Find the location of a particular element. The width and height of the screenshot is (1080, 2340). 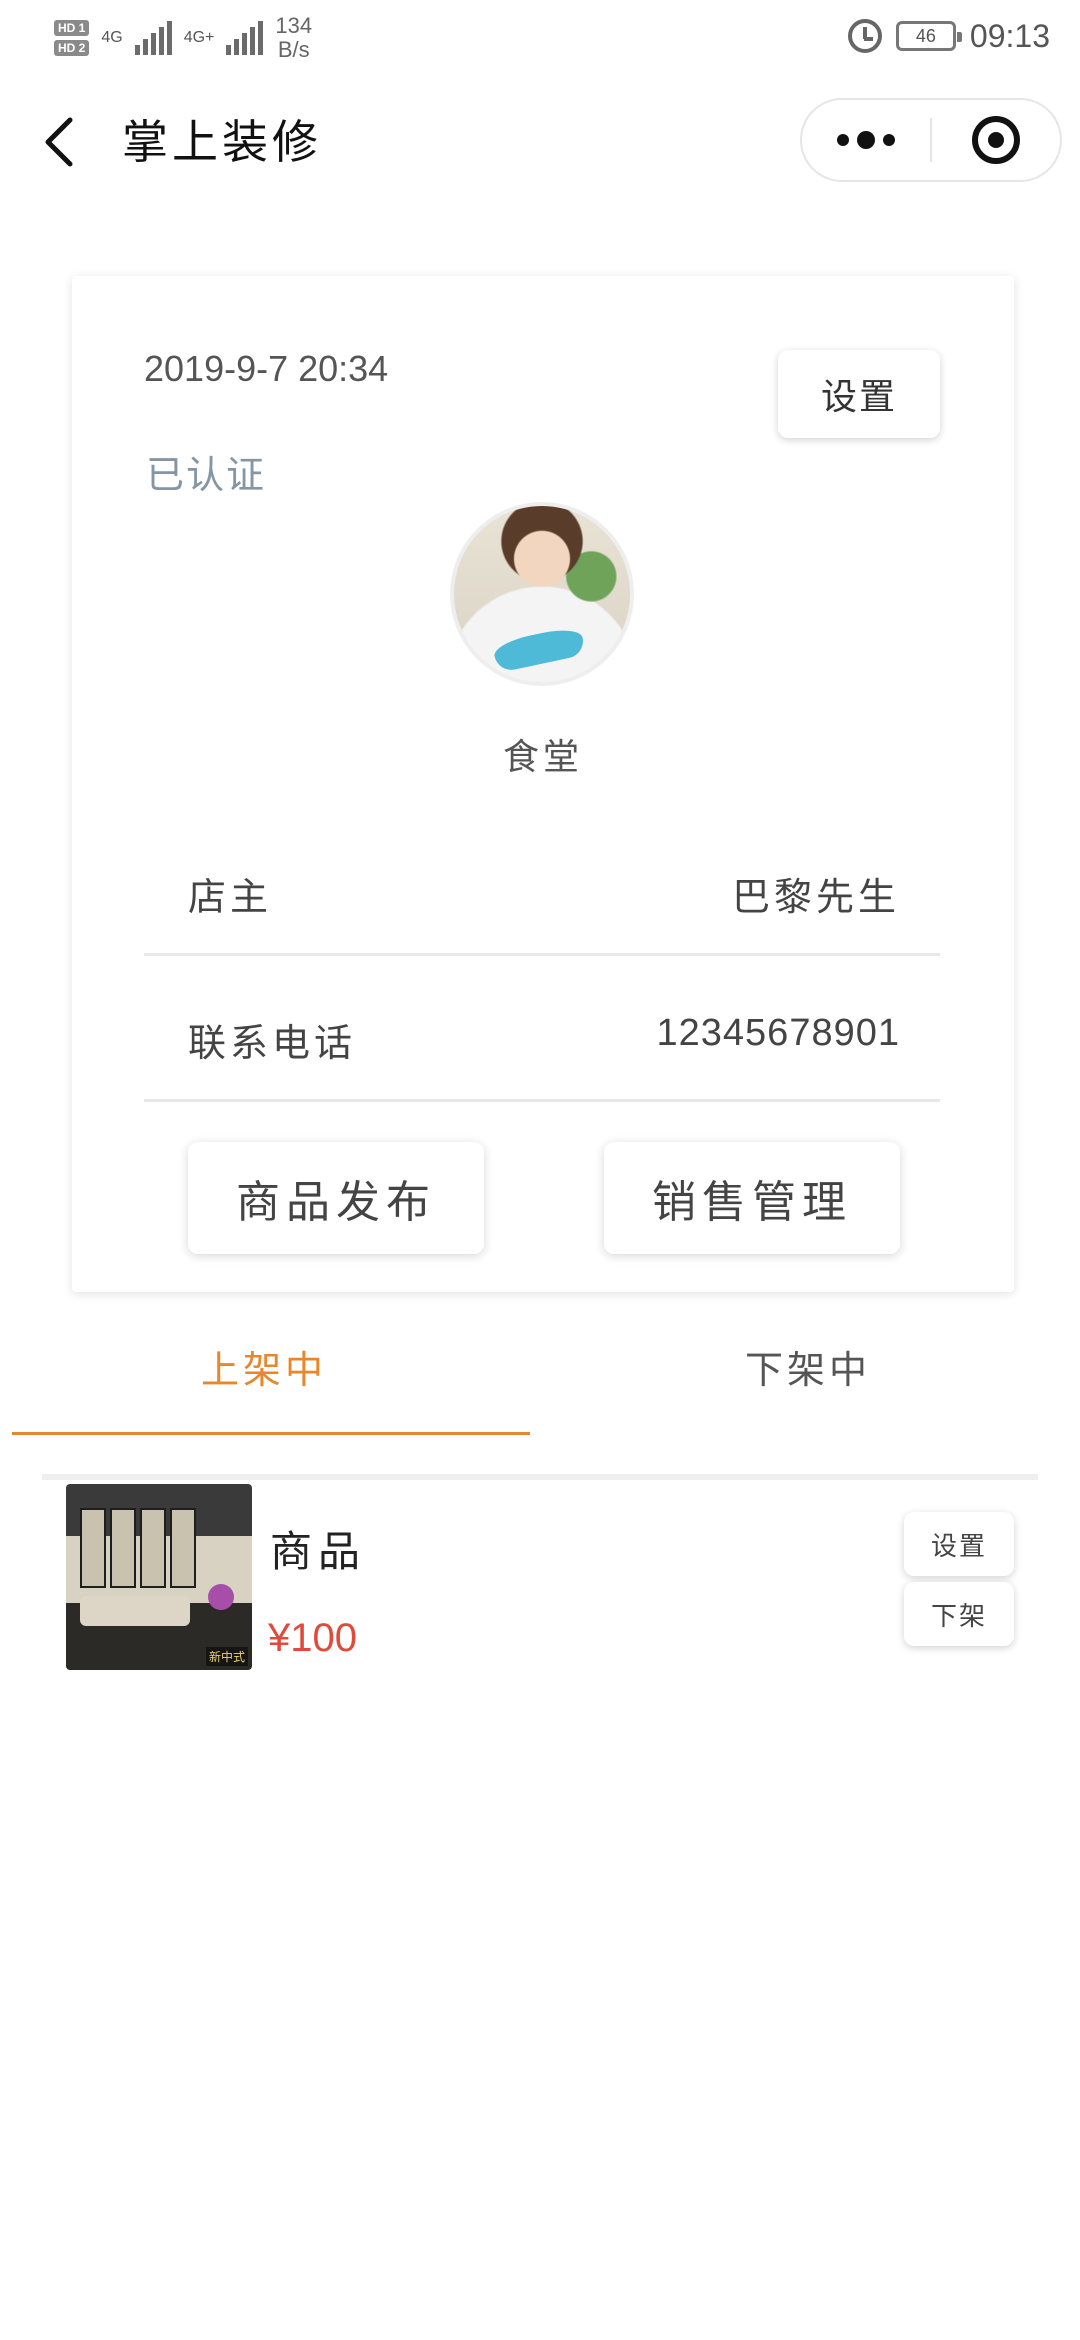

status-left: HD 1 HD 2 4G 4G+ 134 B/s is located at coordinates (183, 38).